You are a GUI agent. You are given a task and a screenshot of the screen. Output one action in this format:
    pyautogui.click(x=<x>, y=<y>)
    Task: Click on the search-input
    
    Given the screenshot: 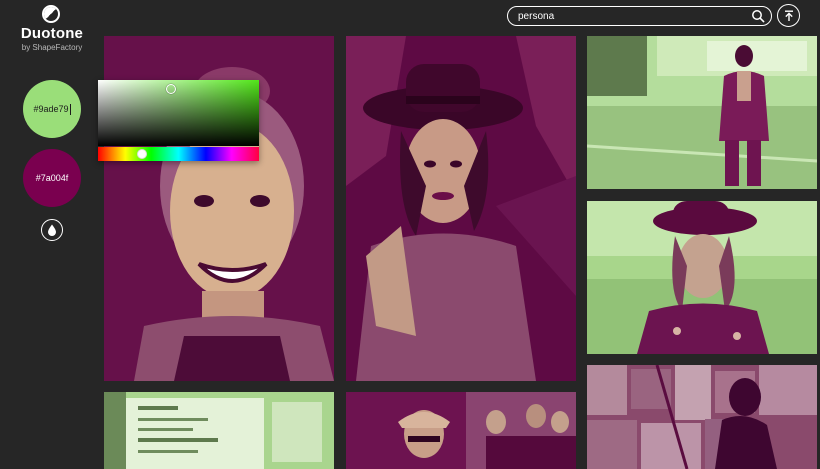 What is the action you would take?
    pyautogui.click(x=630, y=16)
    